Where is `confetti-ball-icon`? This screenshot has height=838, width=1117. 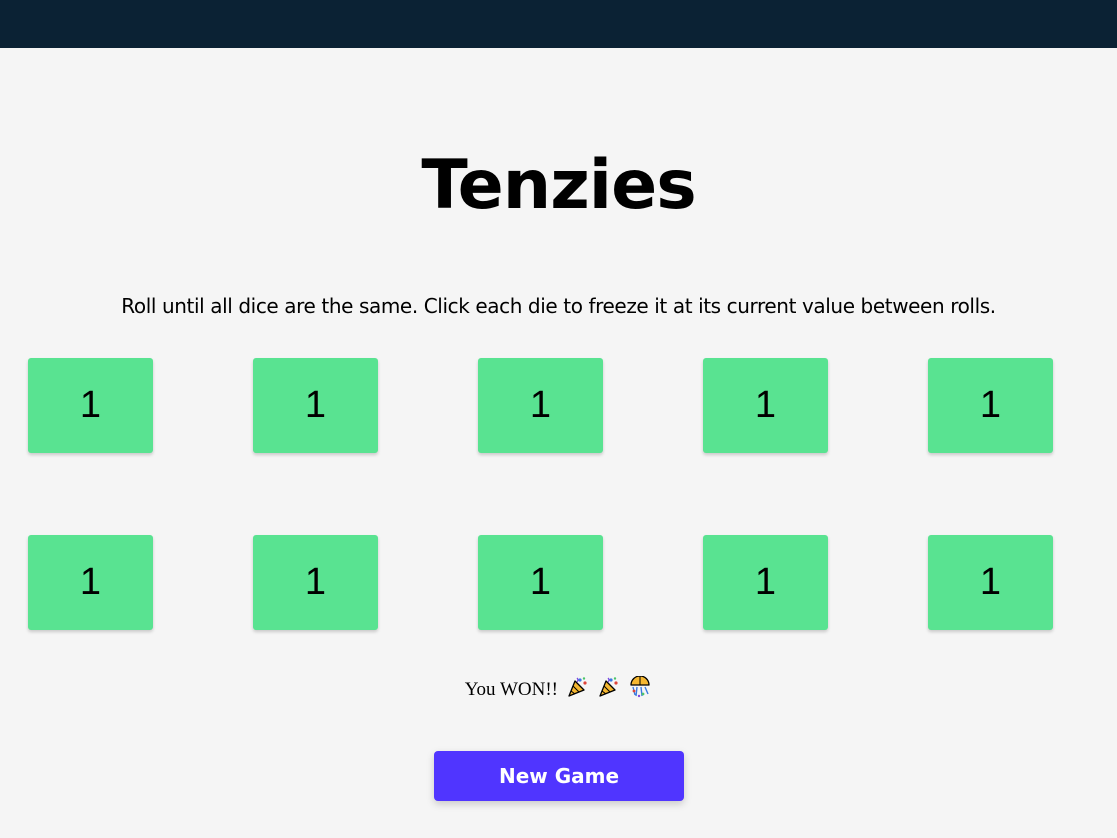
confetti-ball-icon is located at coordinates (640, 691).